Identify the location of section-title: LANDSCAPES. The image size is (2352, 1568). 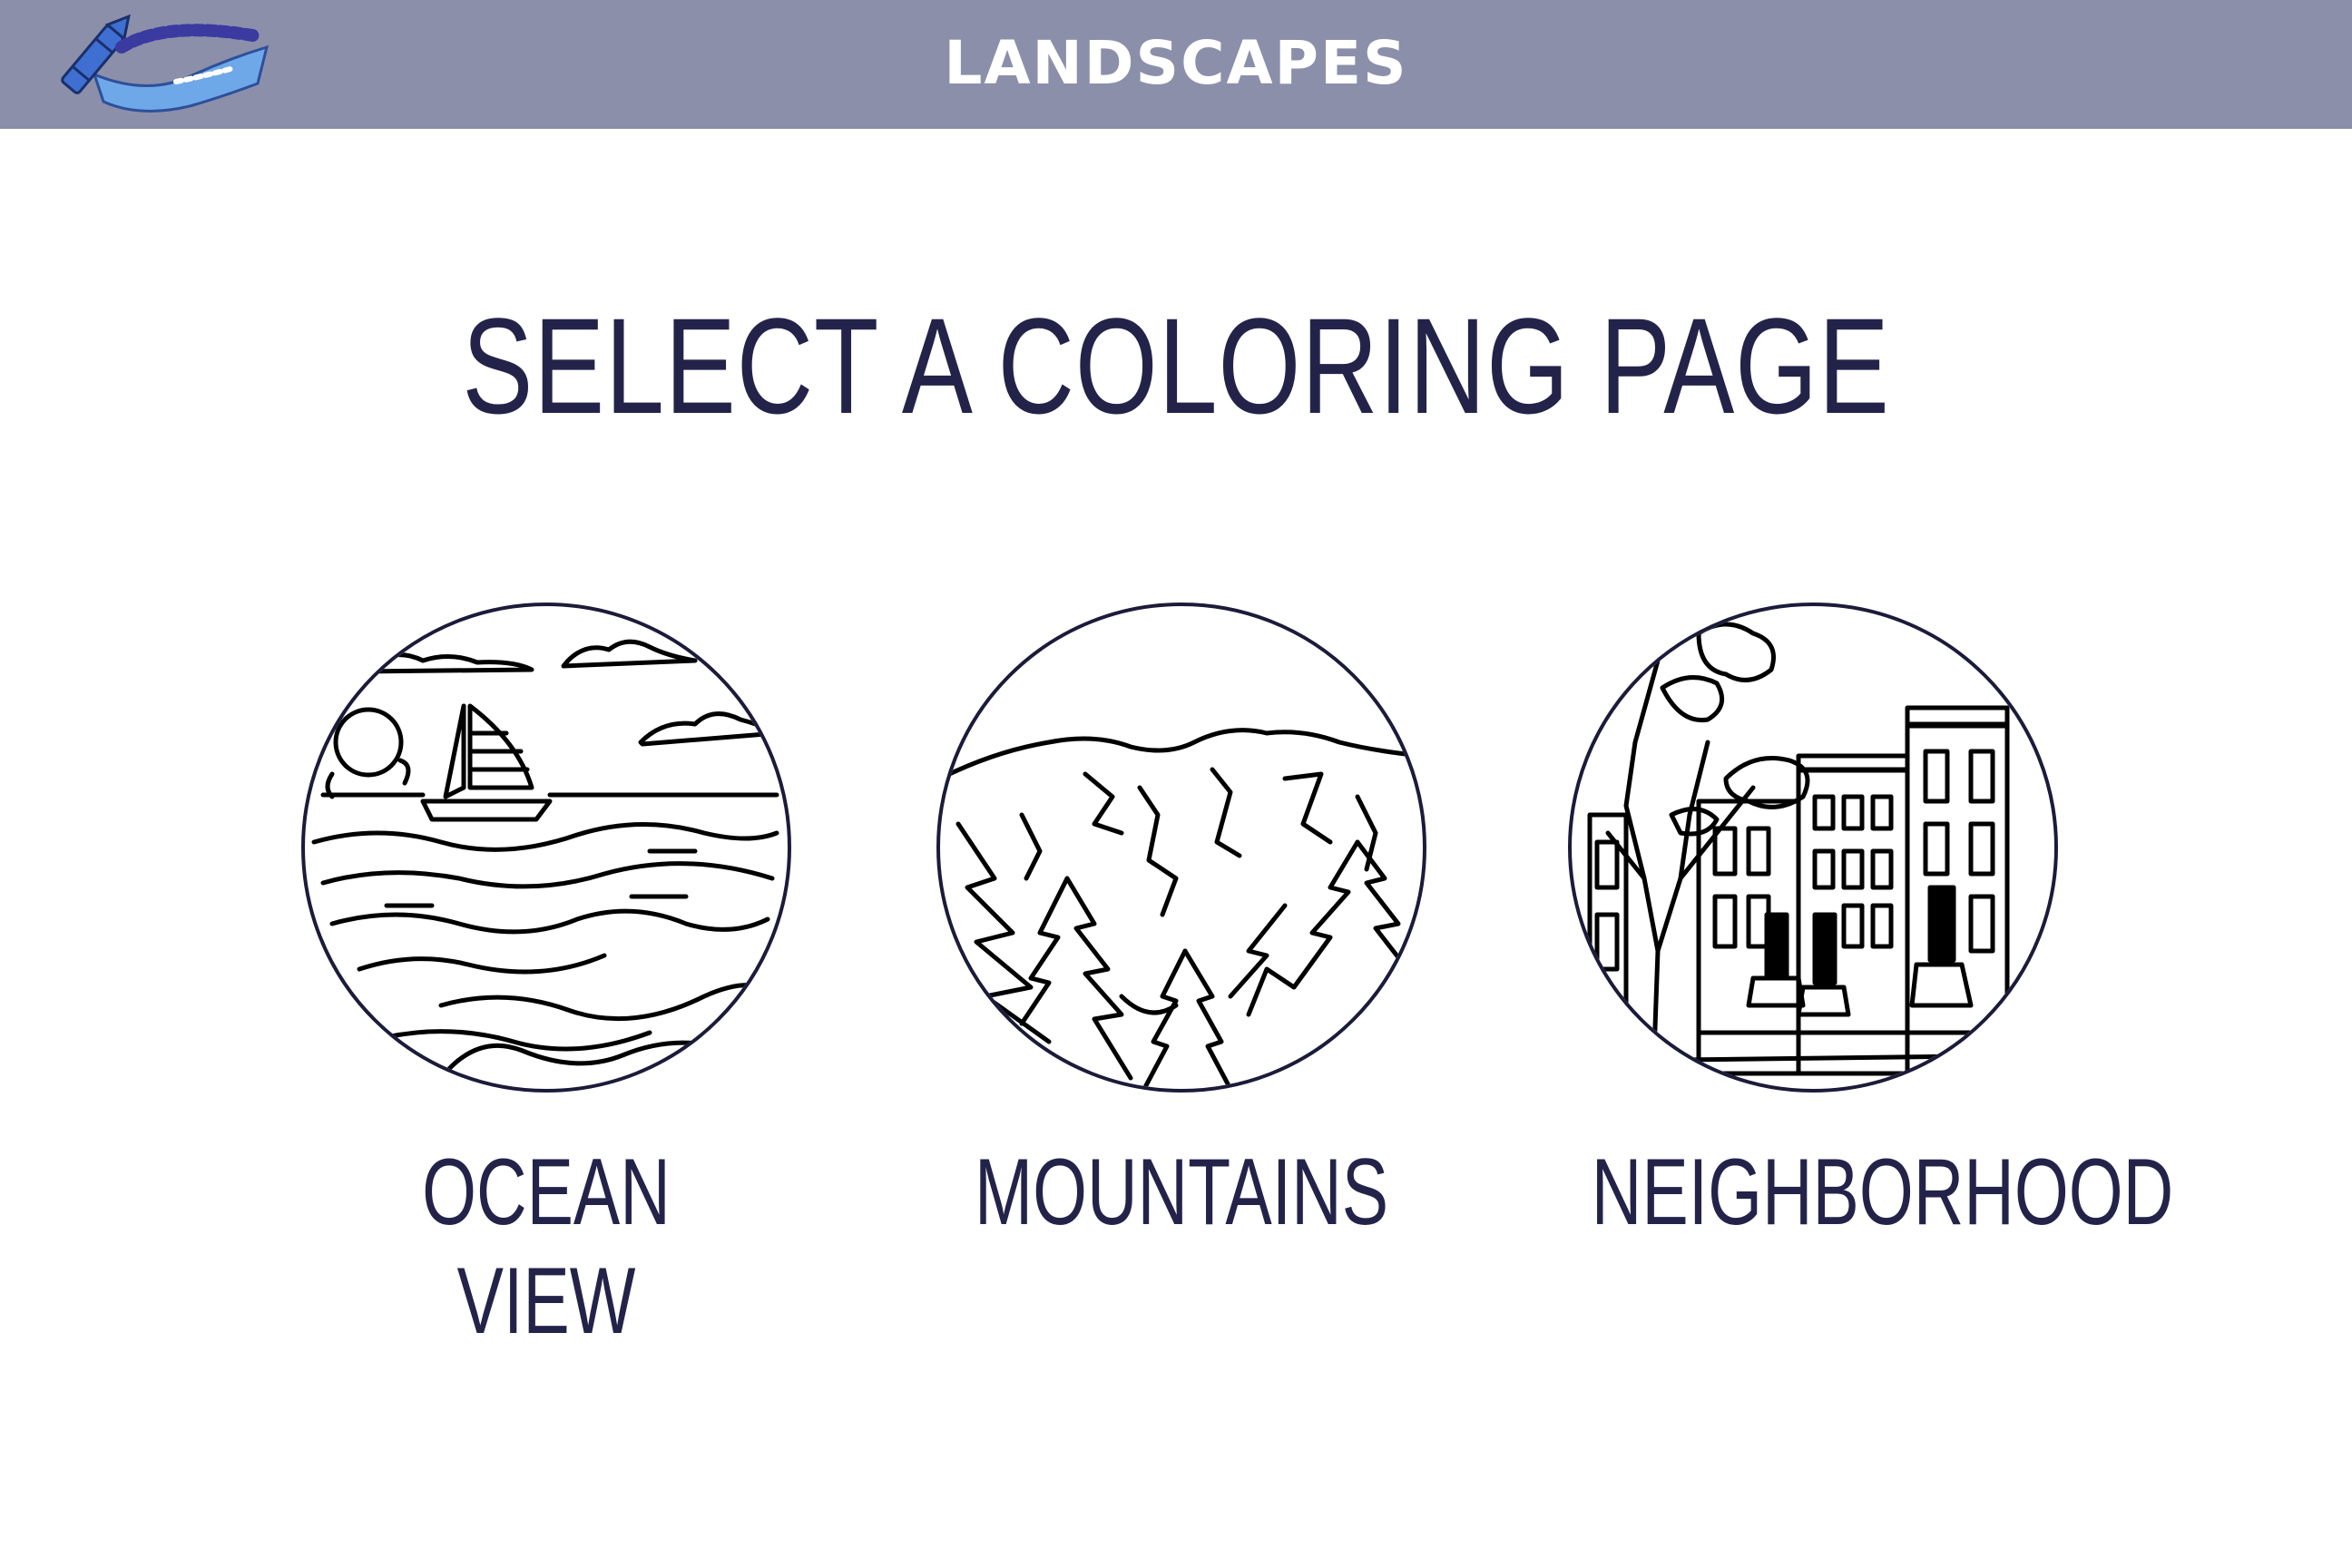
(1176, 63).